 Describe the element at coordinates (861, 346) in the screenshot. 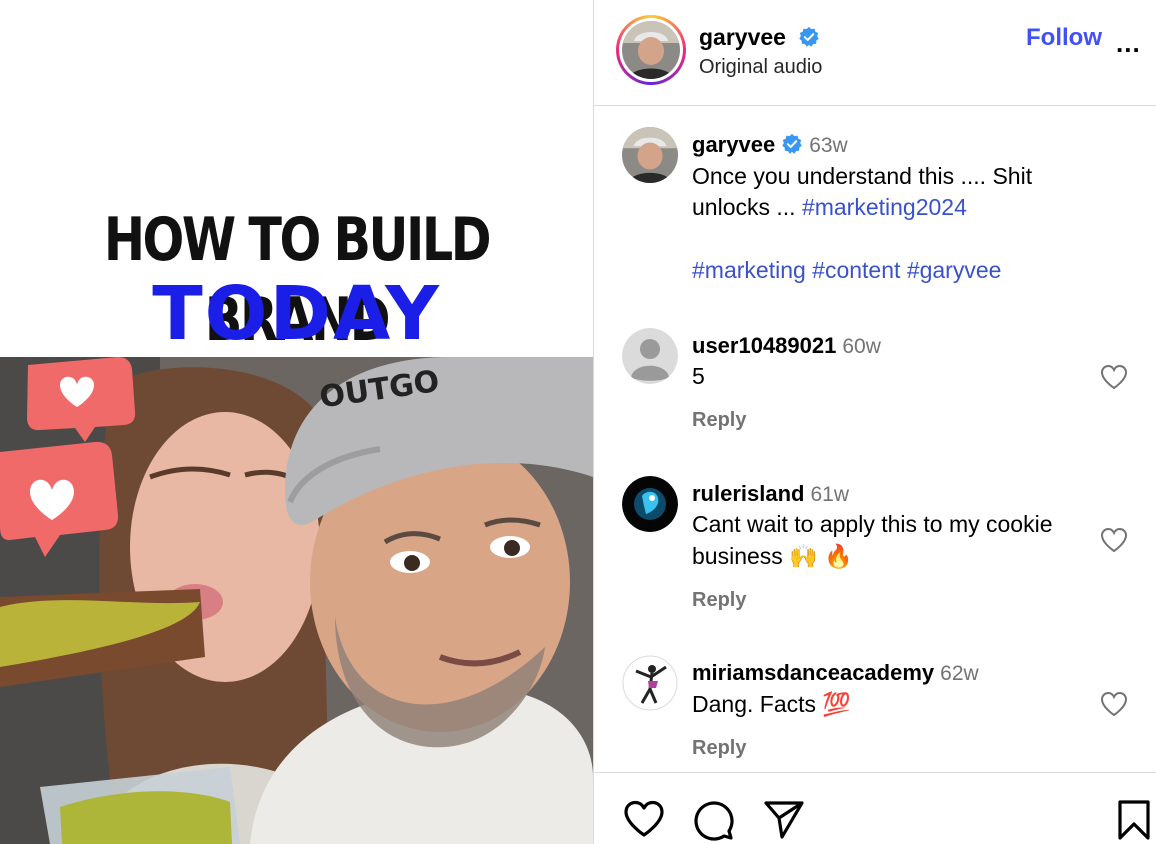

I see `comment-time: 60w` at that location.